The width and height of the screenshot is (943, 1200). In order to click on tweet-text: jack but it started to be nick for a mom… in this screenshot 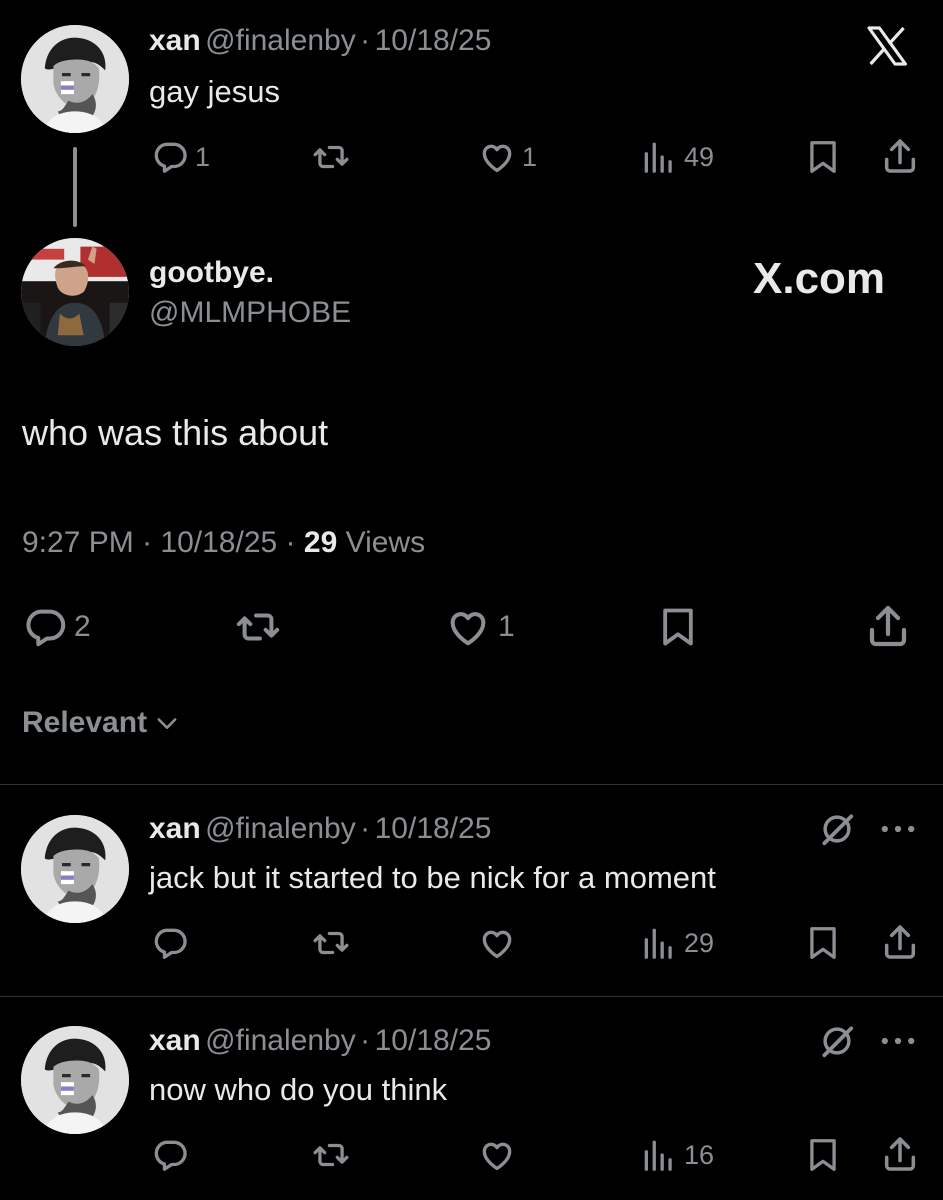, I will do `click(432, 877)`.